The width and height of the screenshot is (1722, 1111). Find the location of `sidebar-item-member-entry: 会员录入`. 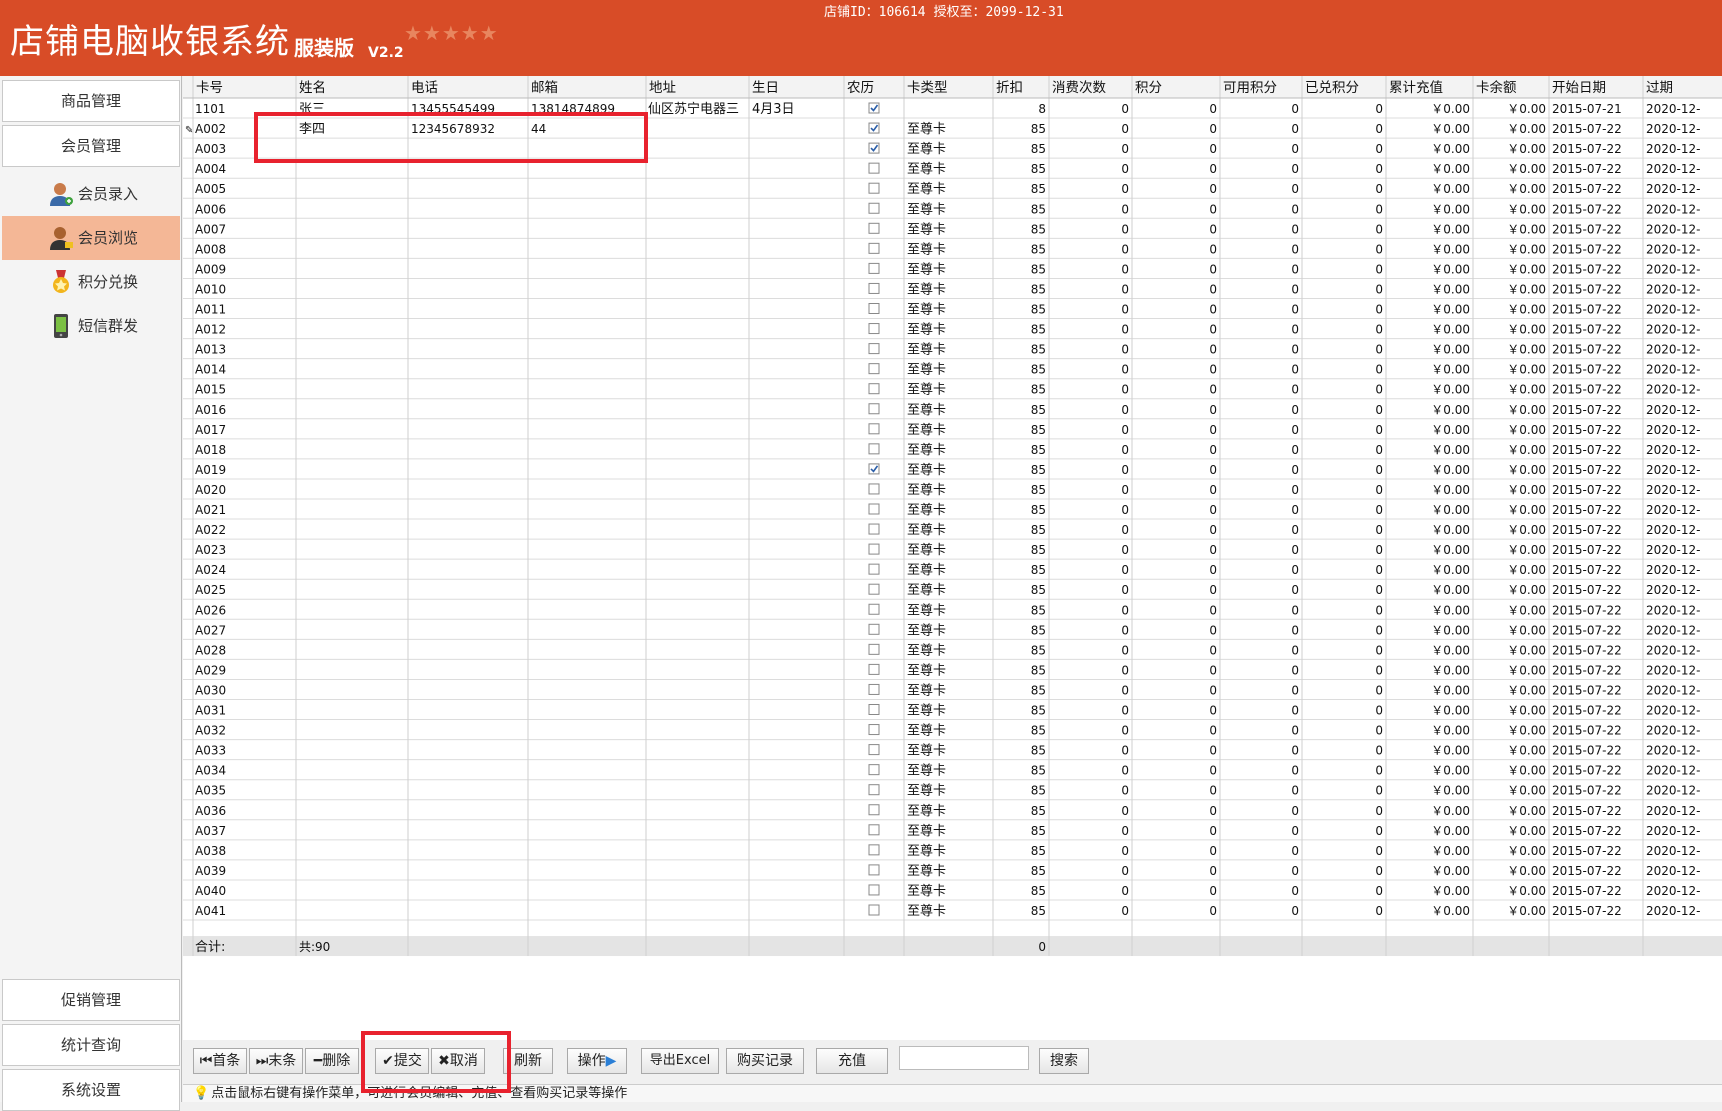

sidebar-item-member-entry: 会员录入 is located at coordinates (91, 194).